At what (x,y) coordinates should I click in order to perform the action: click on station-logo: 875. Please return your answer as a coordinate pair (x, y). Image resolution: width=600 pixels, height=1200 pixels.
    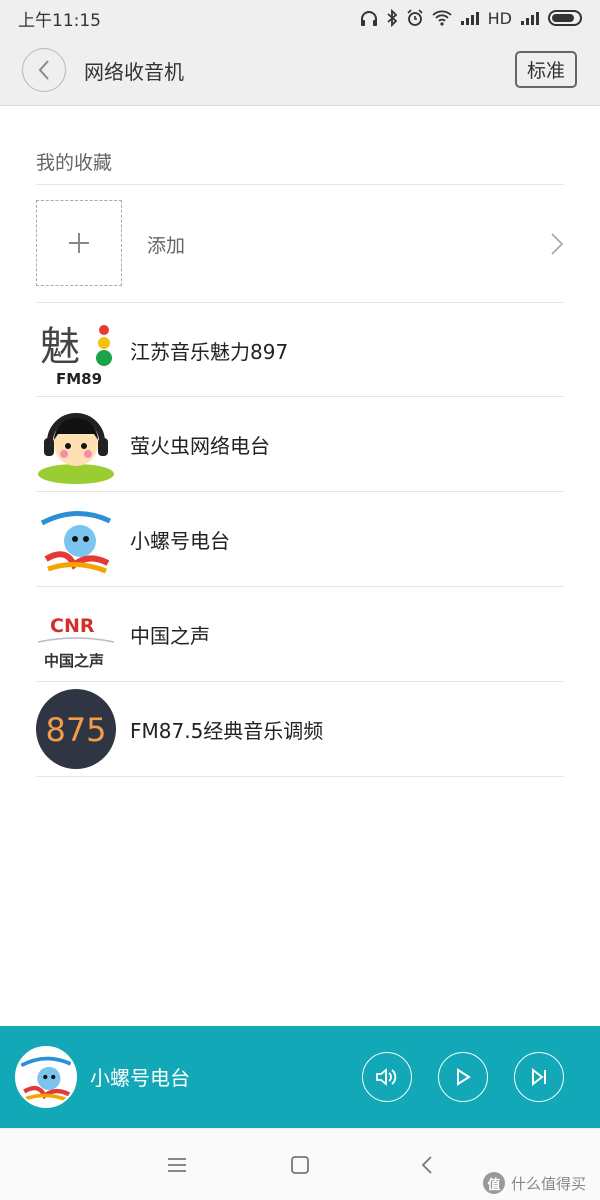
    Looking at the image, I should click on (76, 729).